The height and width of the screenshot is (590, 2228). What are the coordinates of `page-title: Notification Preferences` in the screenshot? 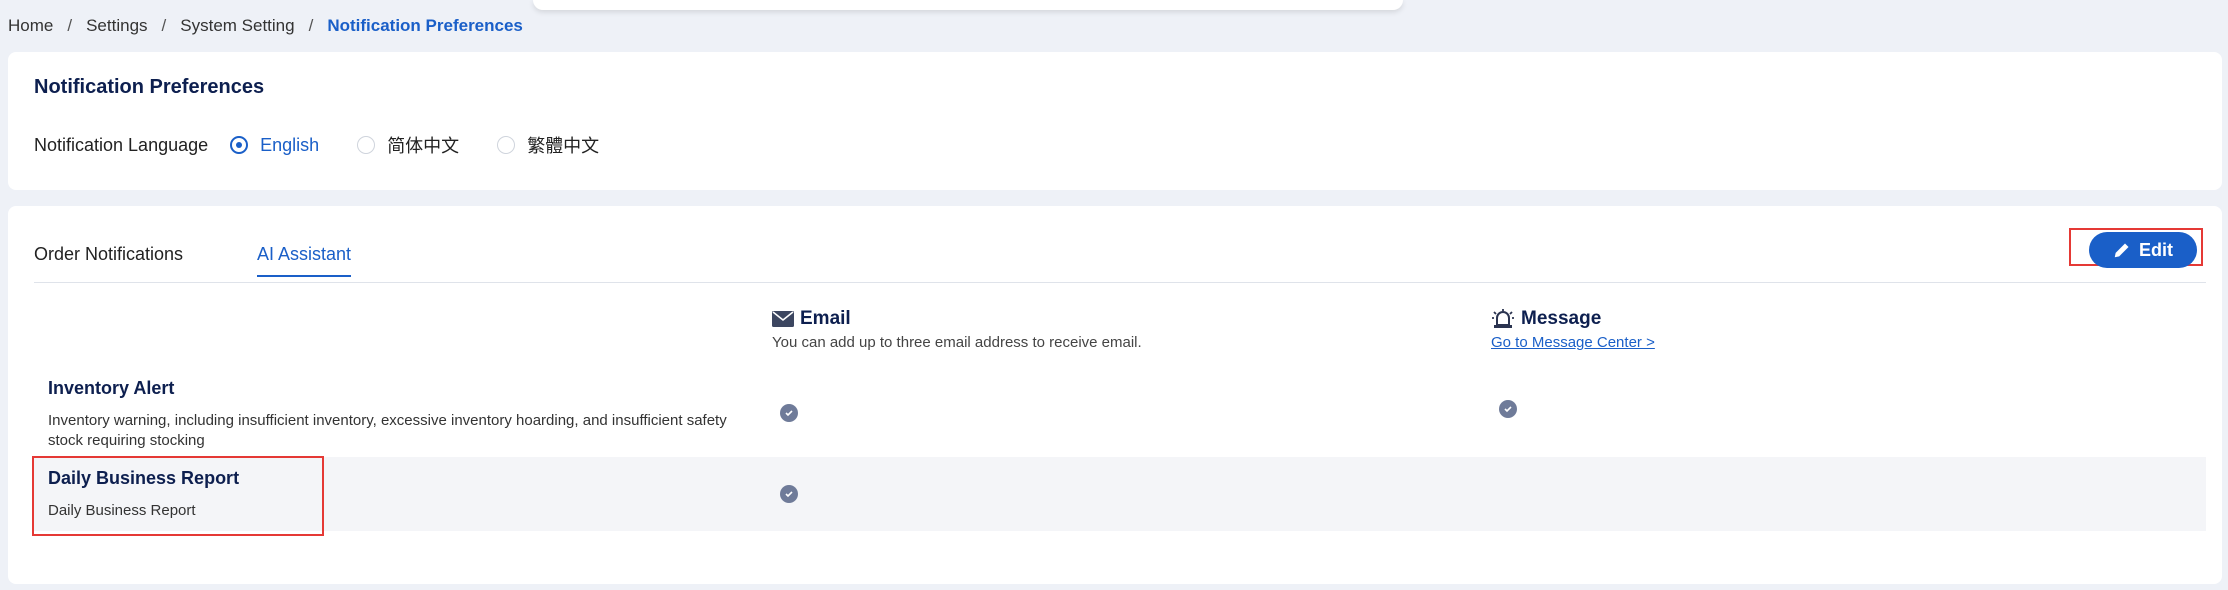 It's located at (149, 87).